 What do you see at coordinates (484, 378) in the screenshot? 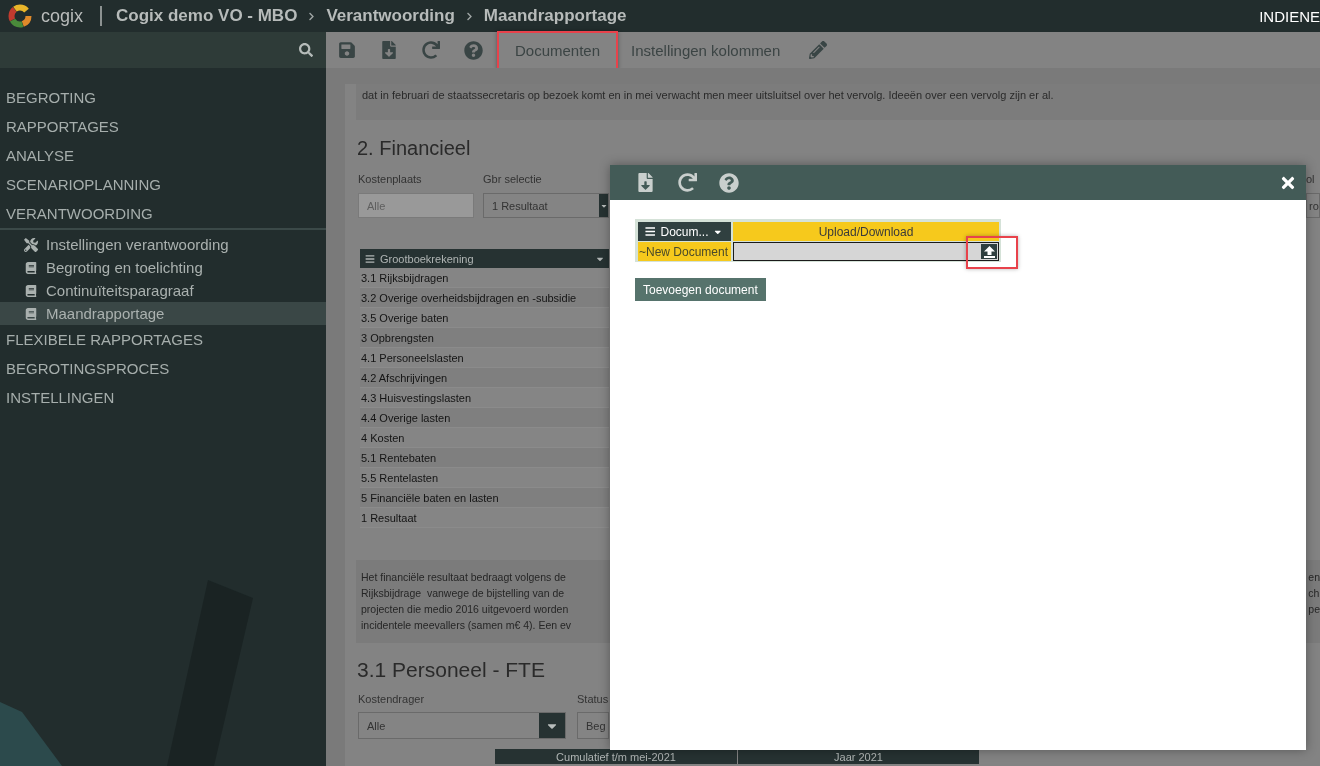
I see `table-cell: 4.2 Afschrijvingen` at bounding box center [484, 378].